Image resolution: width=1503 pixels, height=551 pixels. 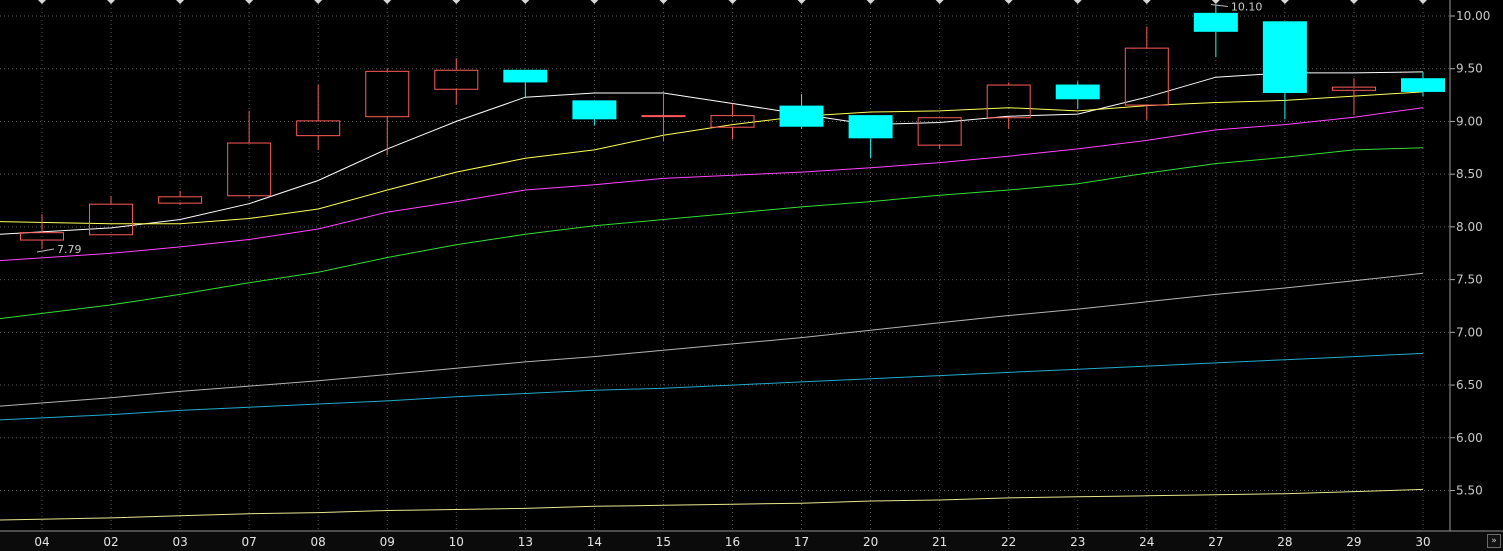 What do you see at coordinates (1469, 227) in the screenshot?
I see `y-tick-label: 8.00` at bounding box center [1469, 227].